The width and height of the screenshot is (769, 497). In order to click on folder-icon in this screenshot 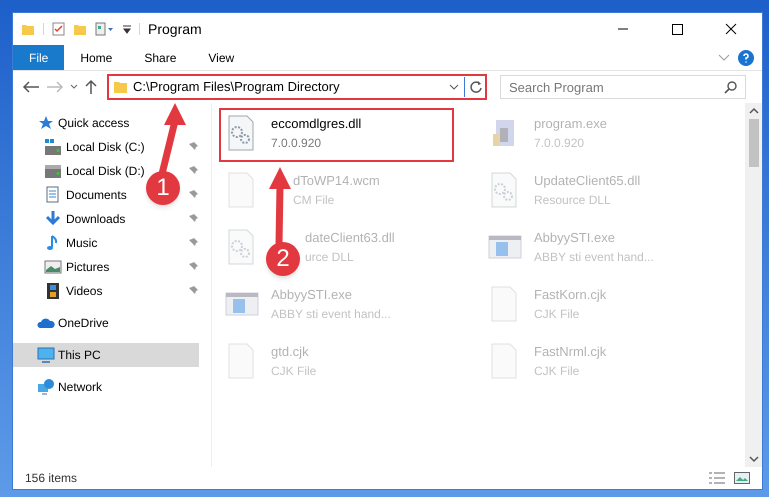, I will do `click(121, 87)`.